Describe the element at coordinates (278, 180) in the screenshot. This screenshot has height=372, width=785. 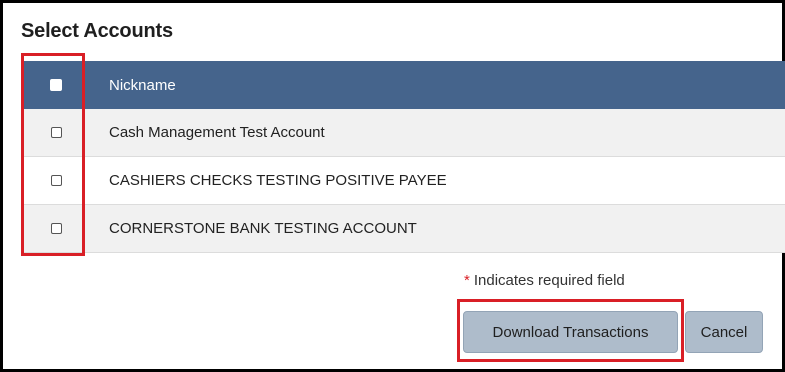
I see `account-nickname: CASHIERS CHECKS TESTING POSITIVE PAYEE` at that location.